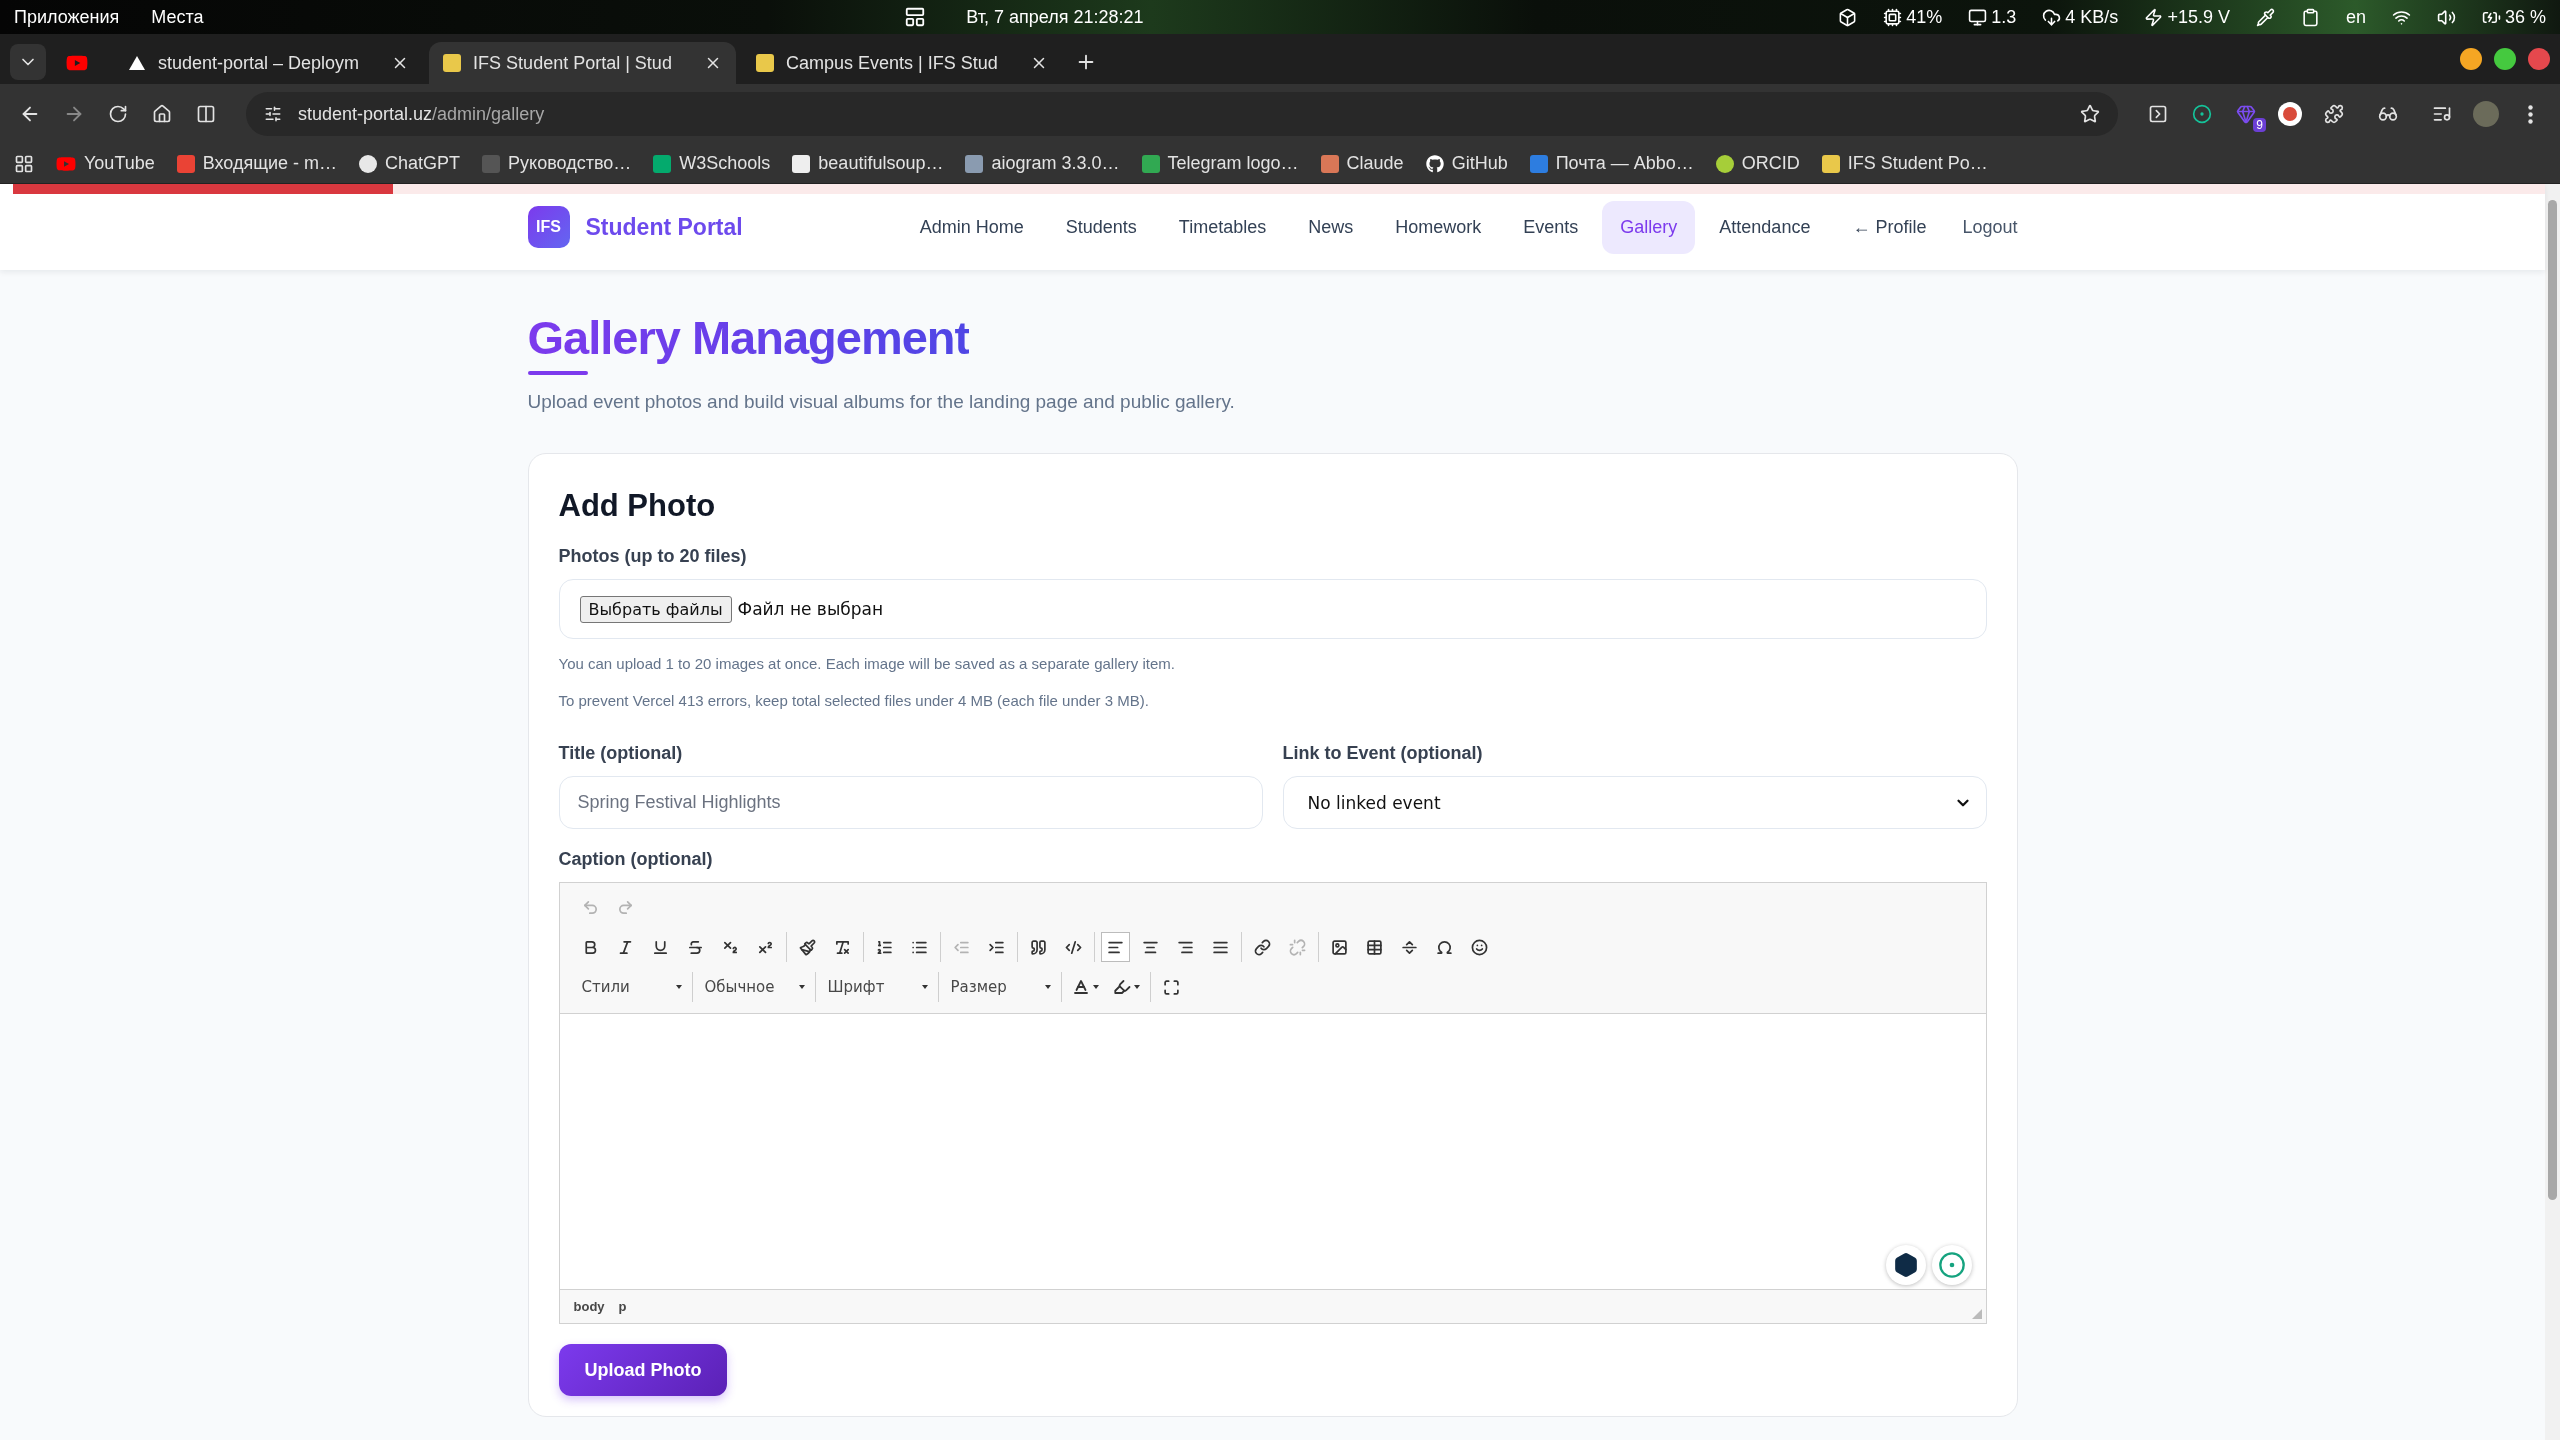  I want to click on dropdown: Шрифт, so click(876, 987).